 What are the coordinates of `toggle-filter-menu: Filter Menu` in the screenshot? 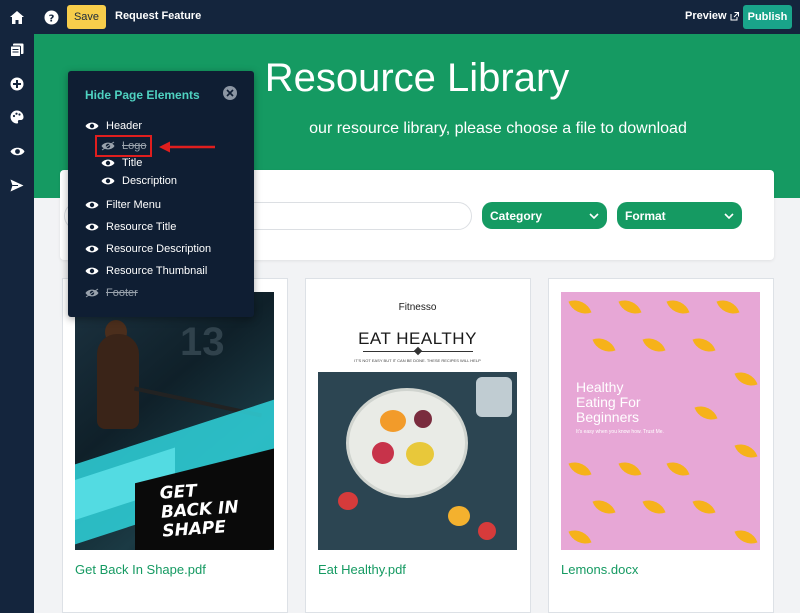 It's located at (123, 205).